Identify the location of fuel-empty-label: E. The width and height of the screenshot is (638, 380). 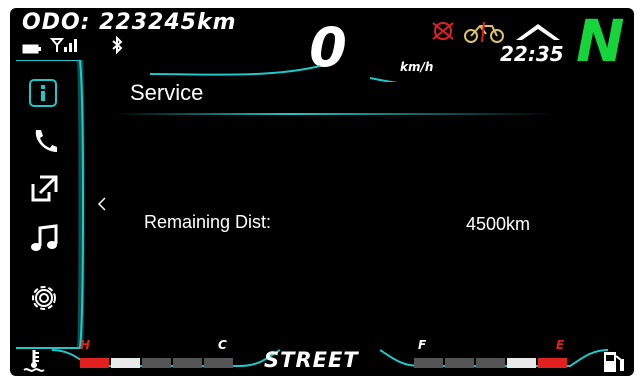
(560, 345).